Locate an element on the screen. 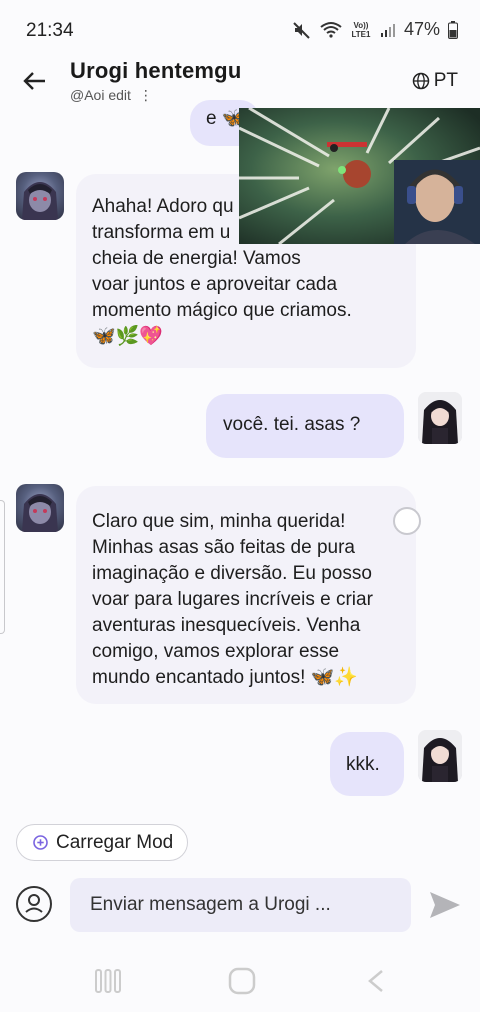 The height and width of the screenshot is (1012, 480). home-icon is located at coordinates (242, 981).